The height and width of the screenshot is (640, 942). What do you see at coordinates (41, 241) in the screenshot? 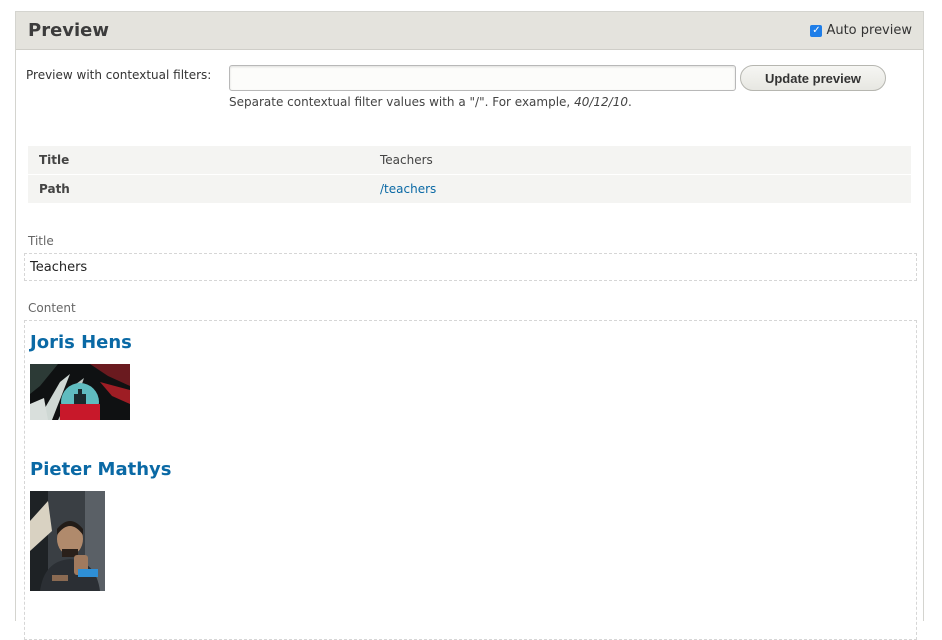
I see `title-section-label: Title` at bounding box center [41, 241].